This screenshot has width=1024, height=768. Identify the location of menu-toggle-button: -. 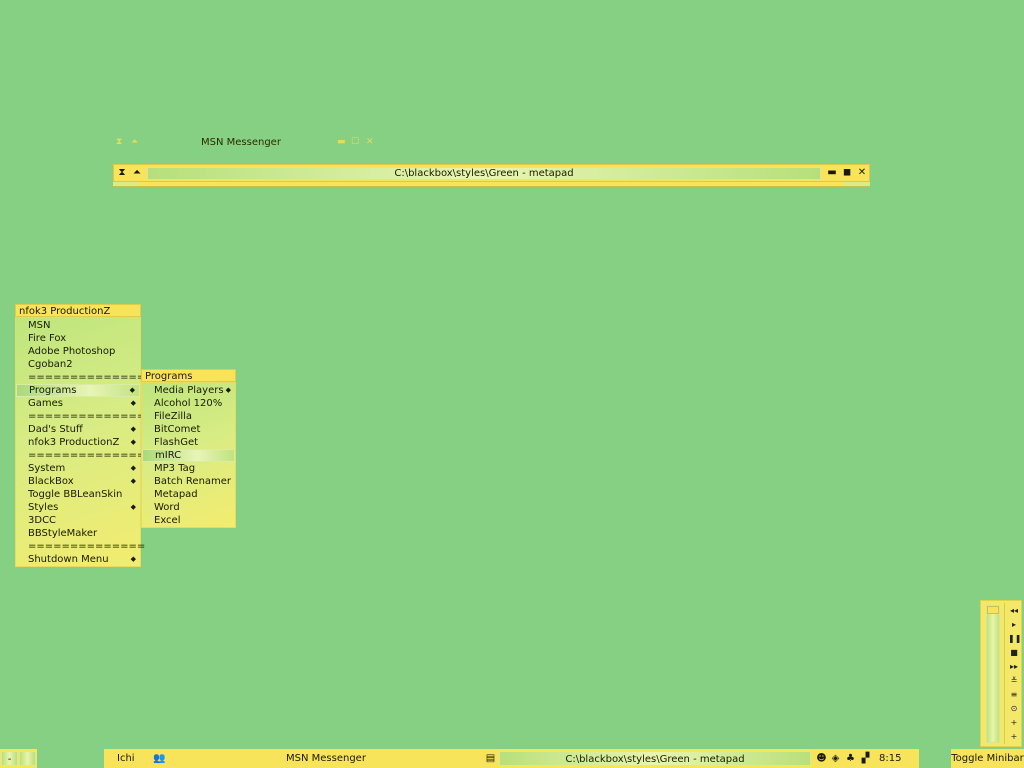
(9, 758).